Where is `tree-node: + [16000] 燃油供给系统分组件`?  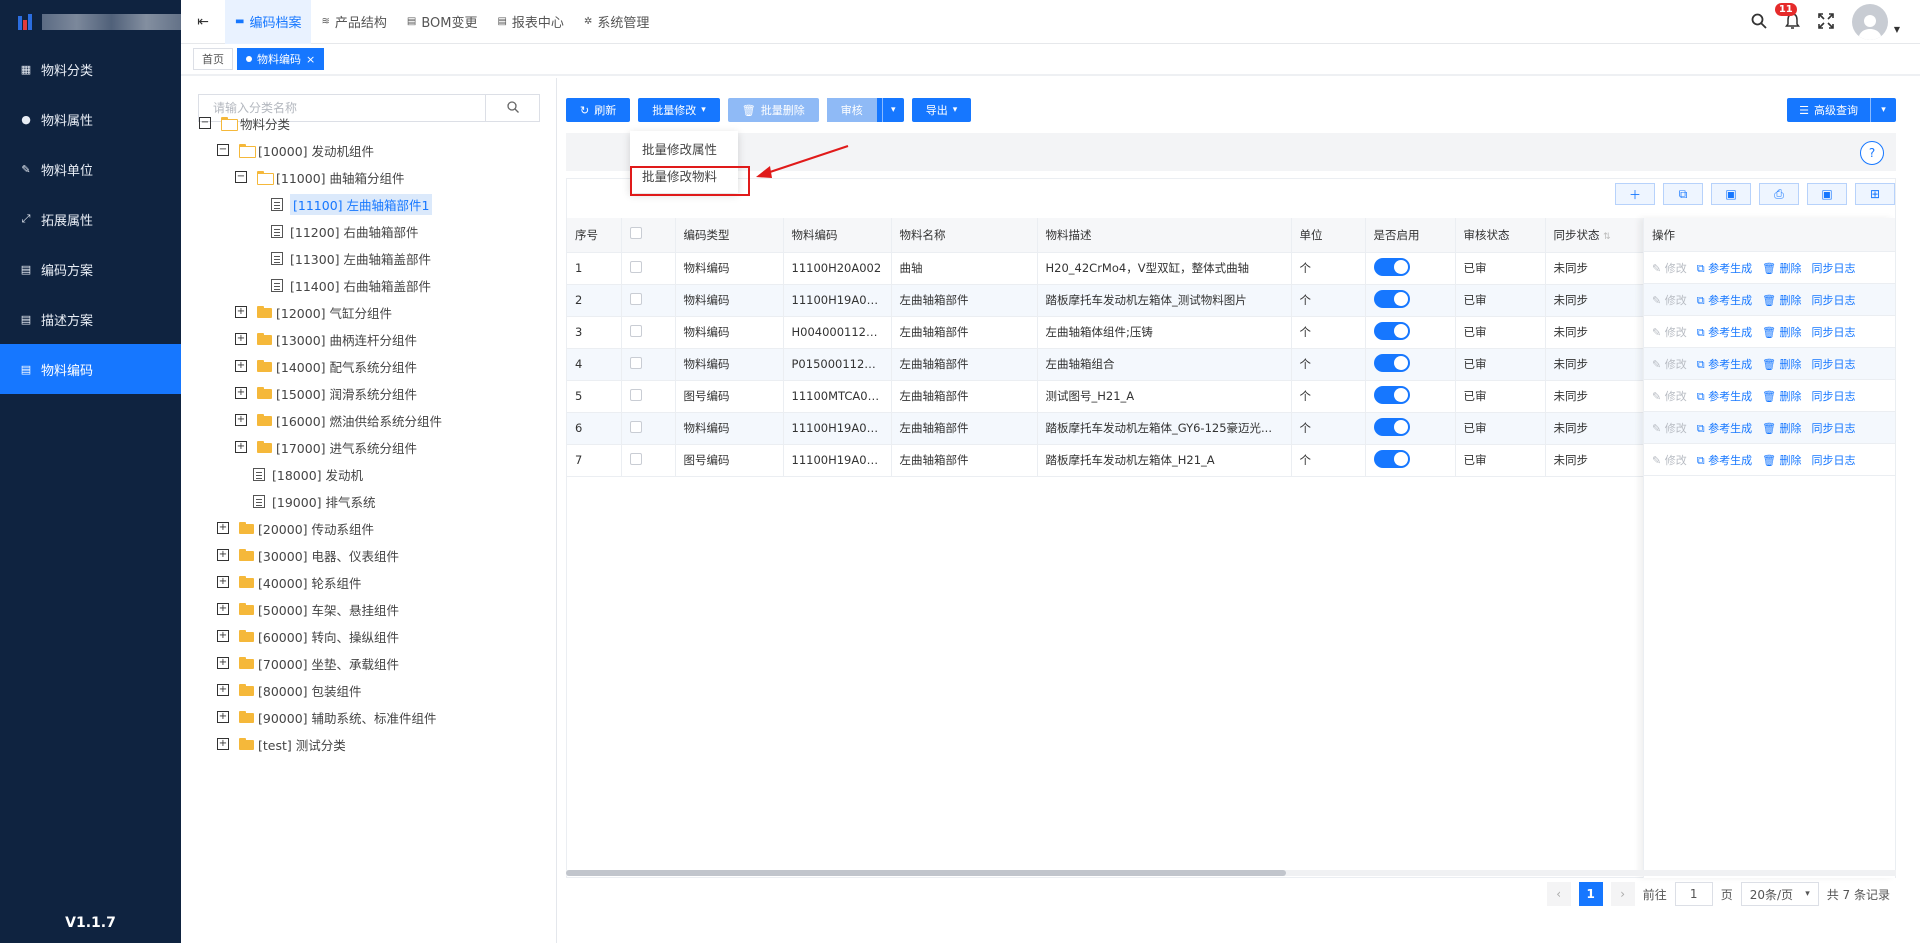 tree-node: + [16000] 燃油供给系统分组件 is located at coordinates (338, 420).